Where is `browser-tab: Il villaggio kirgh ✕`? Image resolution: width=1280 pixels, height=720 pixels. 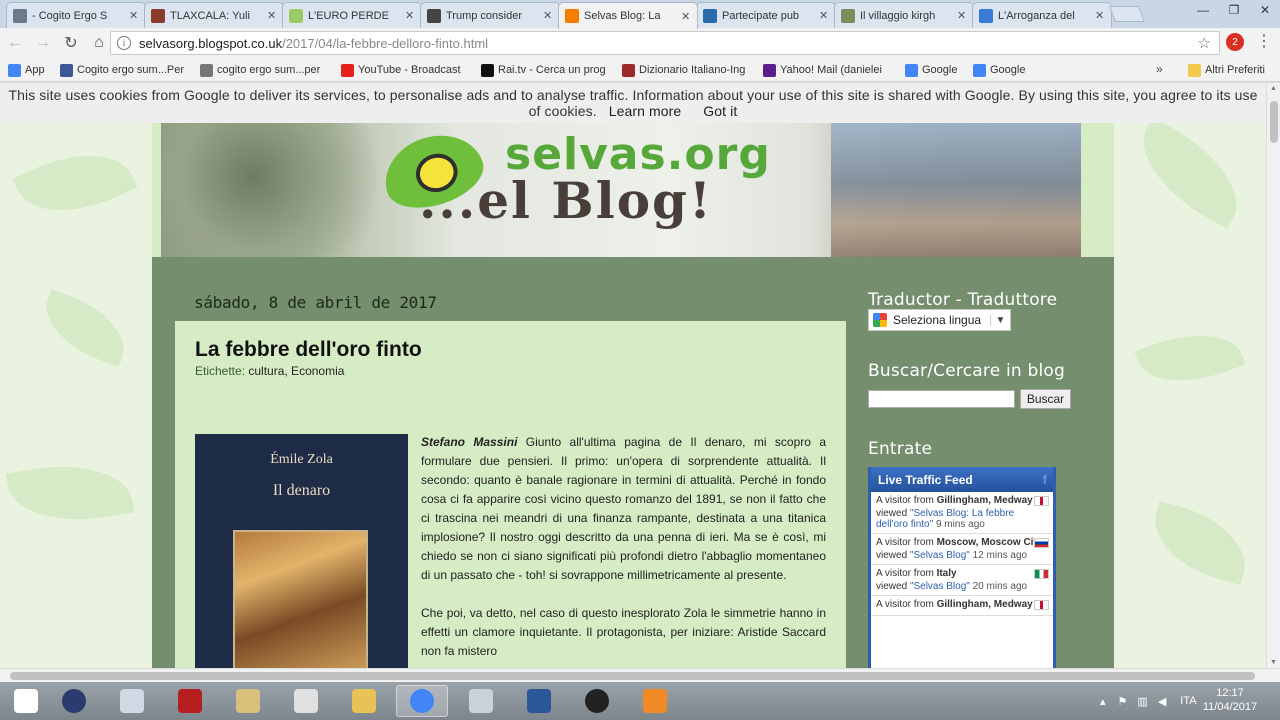 browser-tab: Il villaggio kirgh ✕ is located at coordinates (904, 15).